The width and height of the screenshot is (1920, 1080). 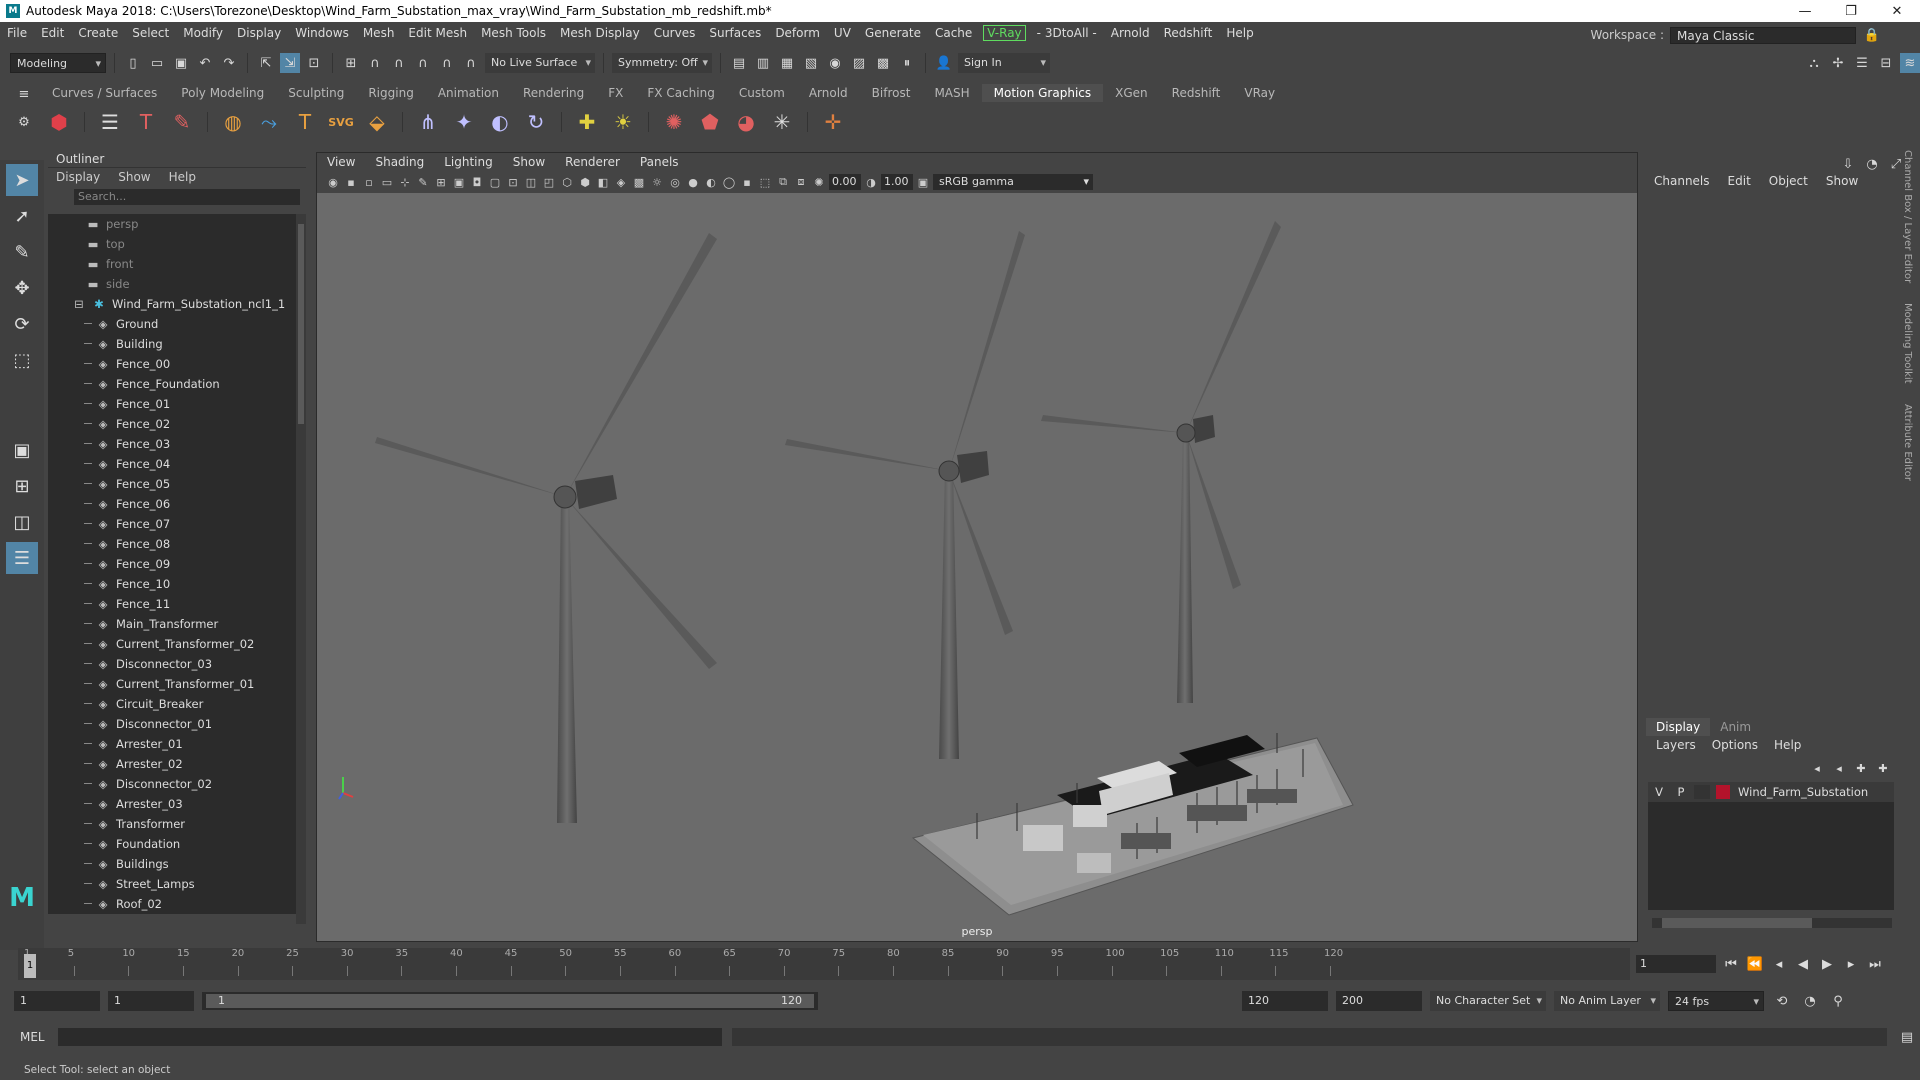 What do you see at coordinates (172, 444) in the screenshot?
I see `tree-item: ◈ Fence_03` at bounding box center [172, 444].